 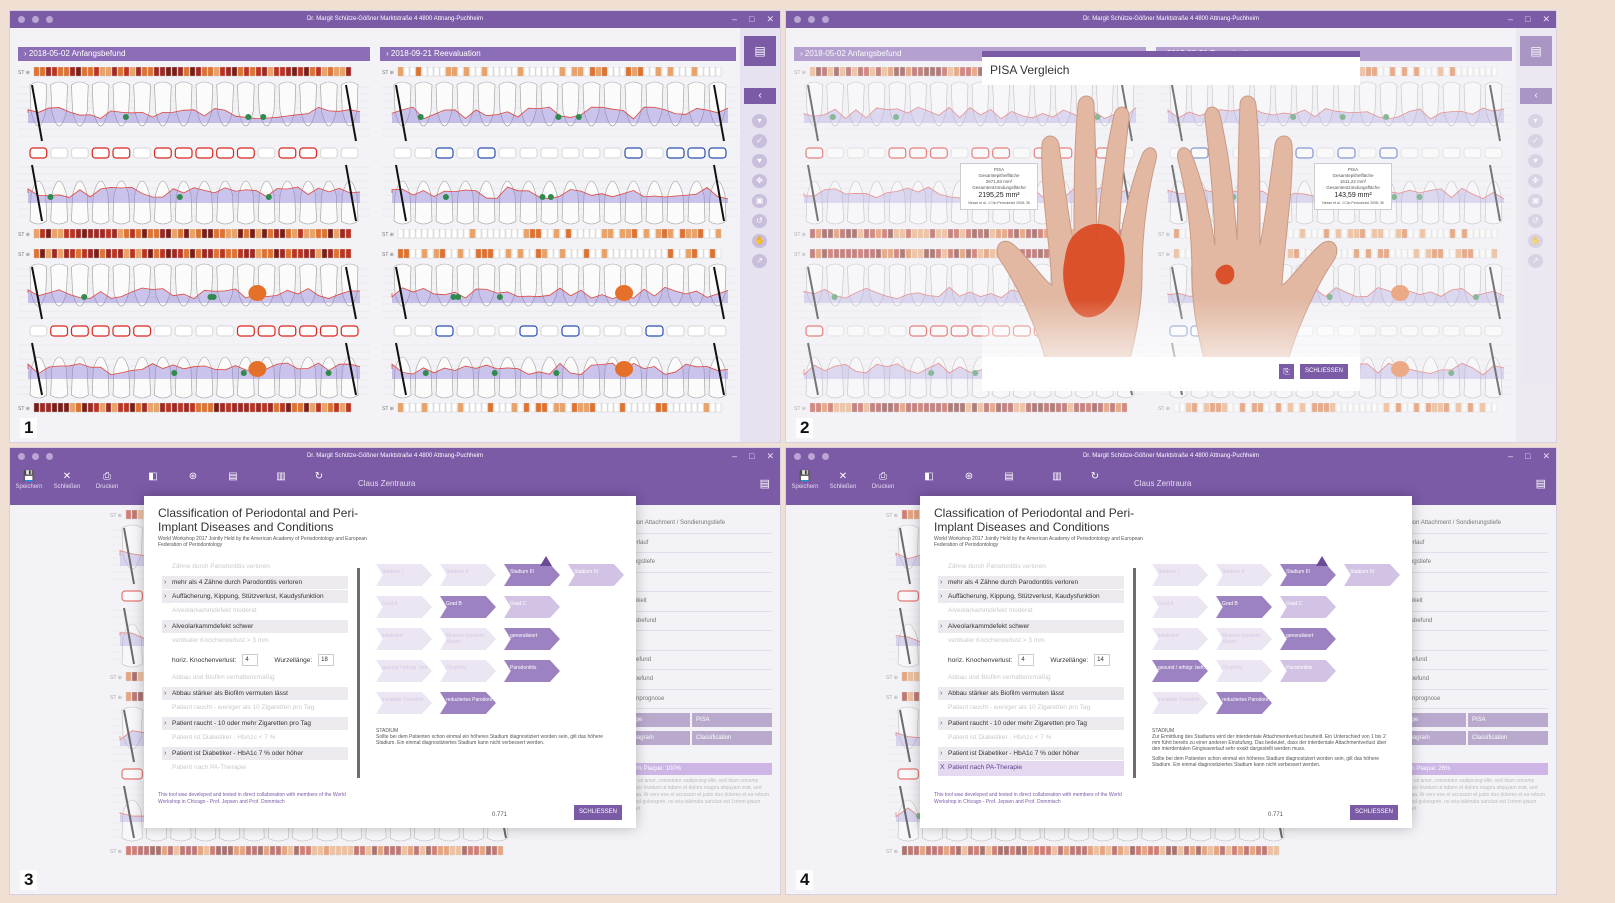 What do you see at coordinates (468, 639) in the screenshot?
I see `classification-chevron: Molaren-Inzisiven Muster` at bounding box center [468, 639].